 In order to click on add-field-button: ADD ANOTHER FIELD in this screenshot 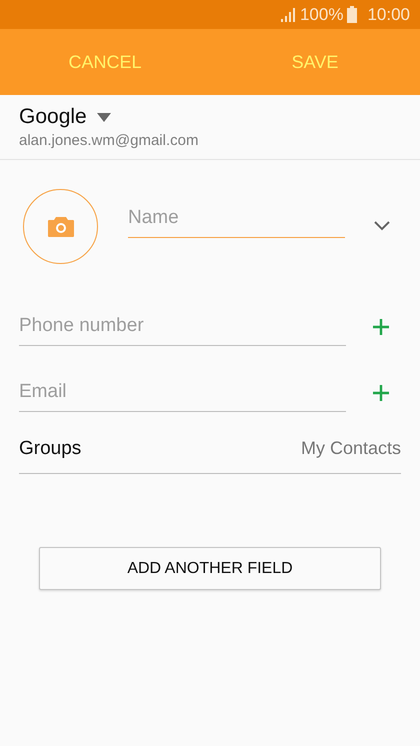, I will do `click(210, 568)`.